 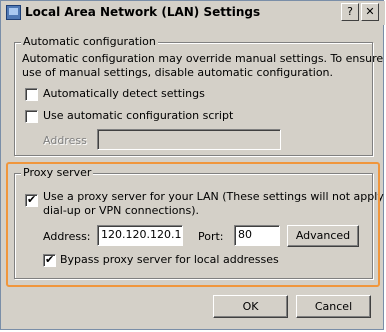 What do you see at coordinates (250, 306) in the screenshot?
I see `ok-button: OK` at bounding box center [250, 306].